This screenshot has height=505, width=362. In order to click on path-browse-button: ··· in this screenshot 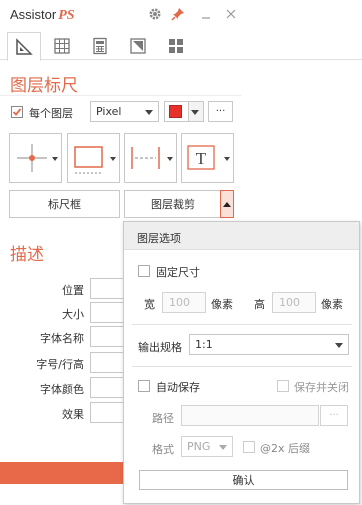, I will do `click(334, 415)`.